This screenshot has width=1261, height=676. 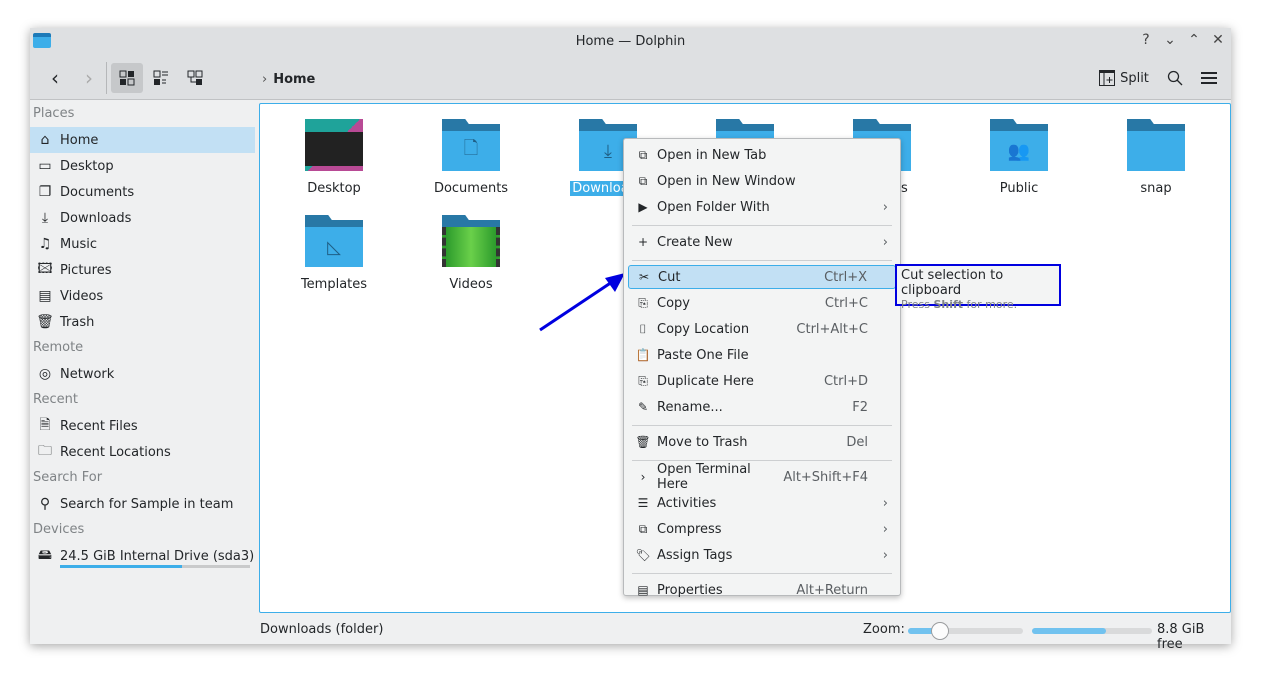 I want to click on back-button: ‹, so click(x=55, y=78).